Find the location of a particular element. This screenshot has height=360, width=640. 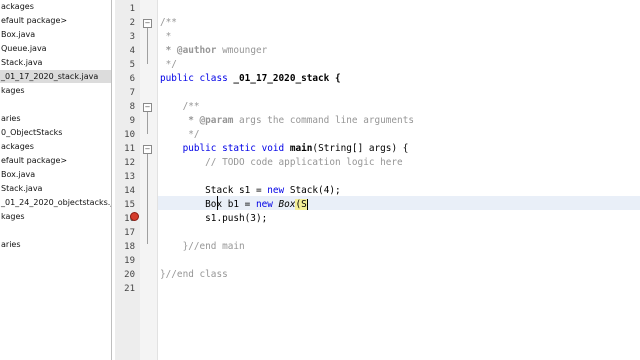

line-number: 11 is located at coordinates (129, 149).